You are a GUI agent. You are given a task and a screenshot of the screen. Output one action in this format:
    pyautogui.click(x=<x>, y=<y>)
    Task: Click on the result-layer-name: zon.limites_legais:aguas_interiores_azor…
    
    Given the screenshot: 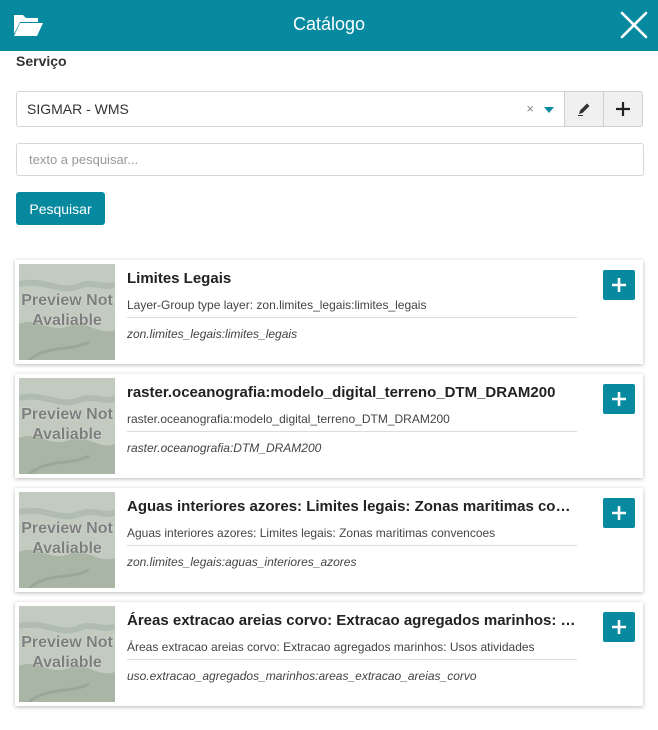 What is the action you would take?
    pyautogui.click(x=242, y=562)
    